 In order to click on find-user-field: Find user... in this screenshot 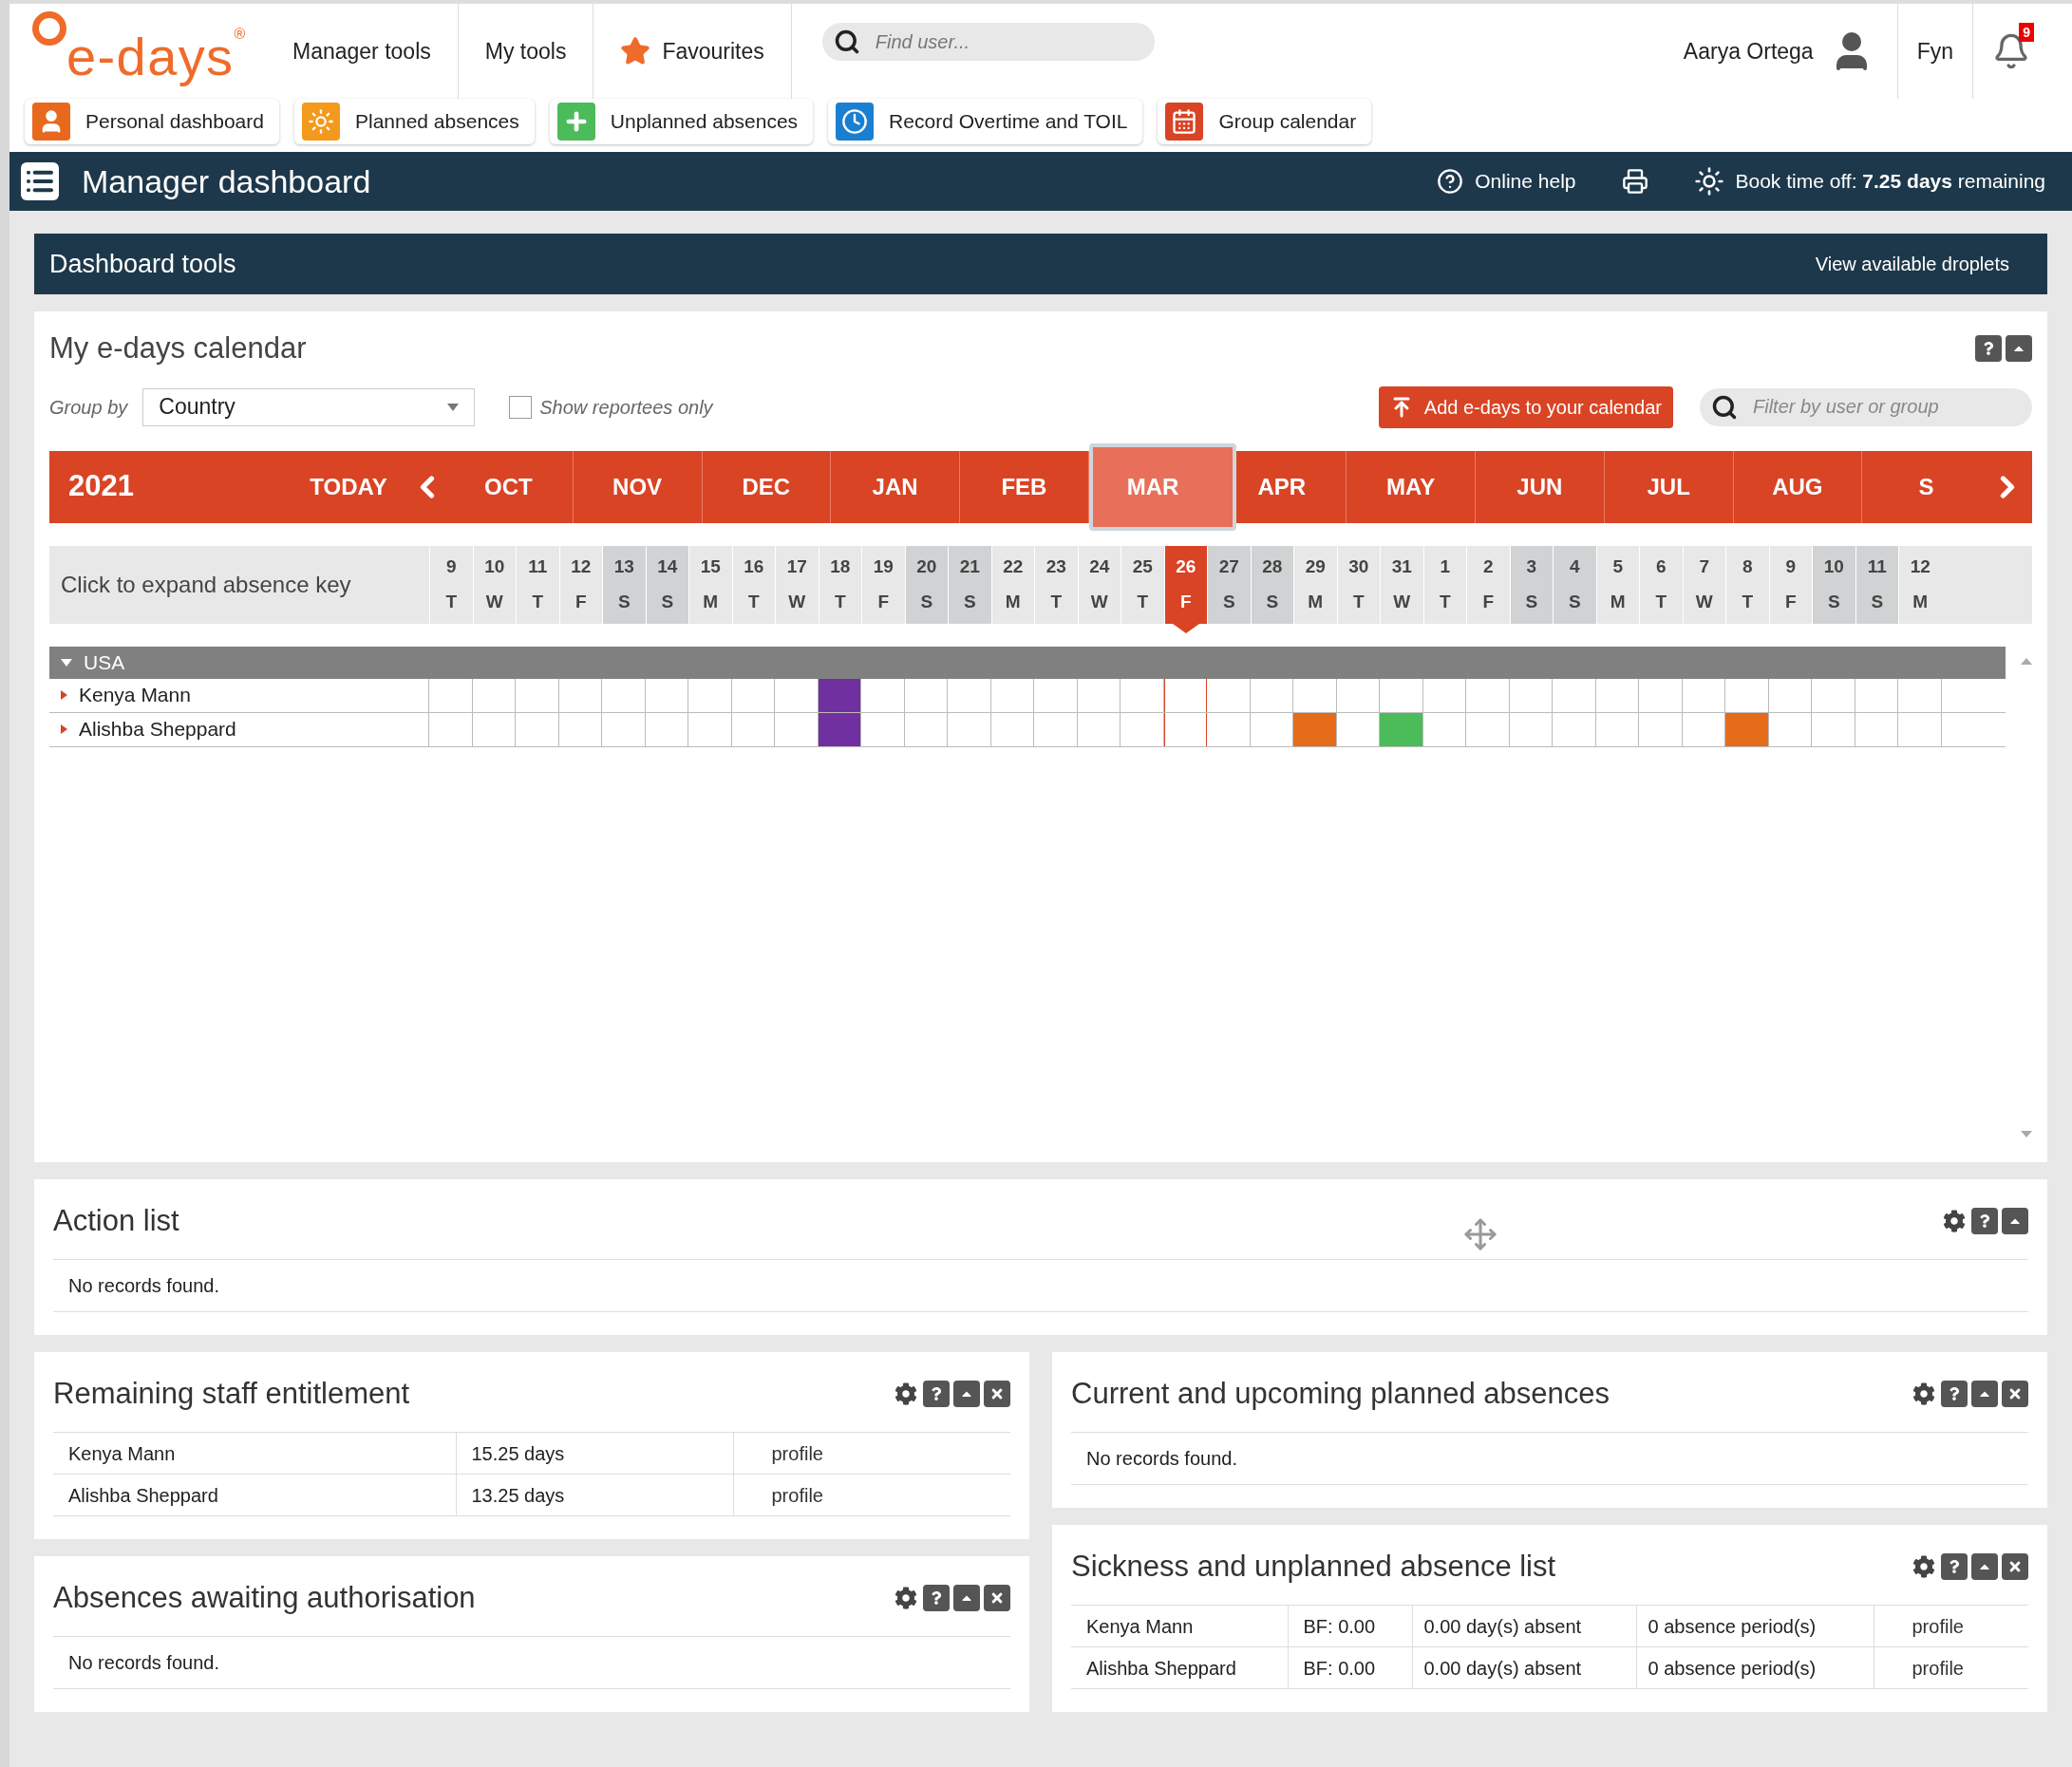, I will do `click(988, 42)`.